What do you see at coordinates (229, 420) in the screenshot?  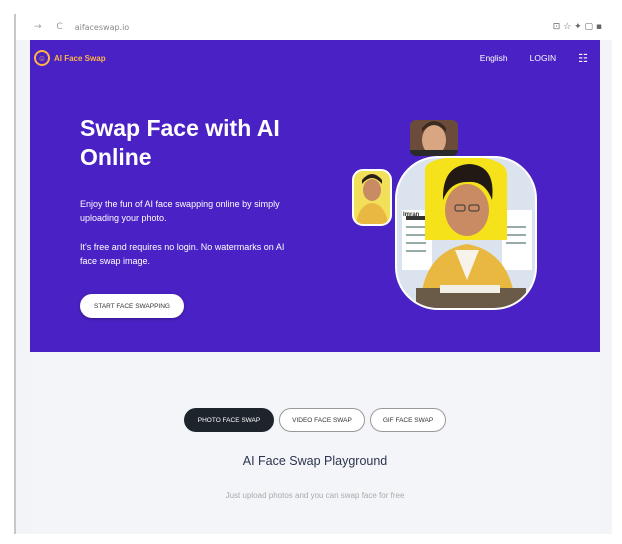 I see `tab-photo-face-swap: PHOTO FACE SWAP` at bounding box center [229, 420].